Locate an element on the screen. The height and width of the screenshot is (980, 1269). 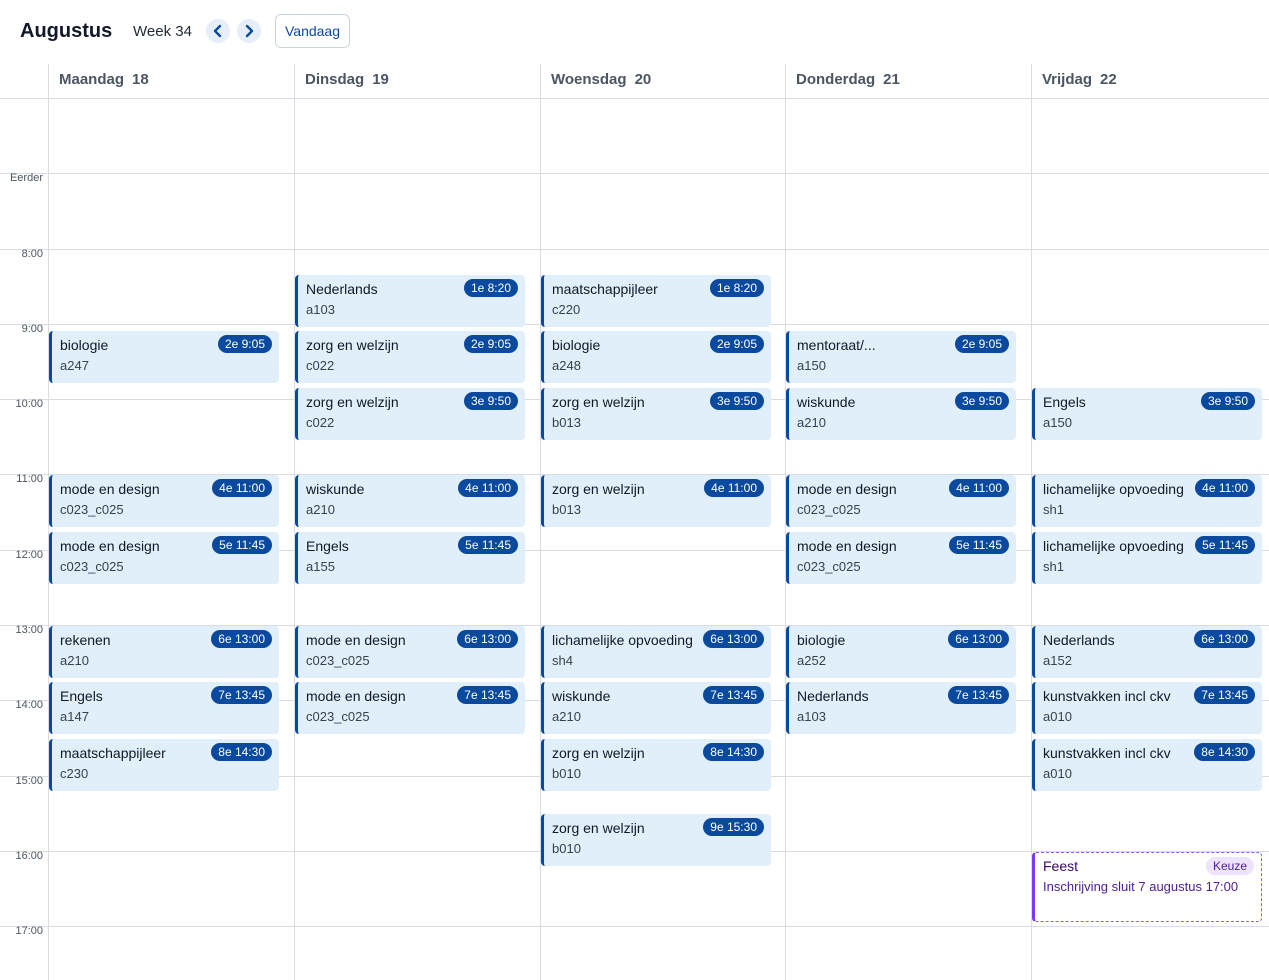
event-subject: Feest is located at coordinates (1061, 866).